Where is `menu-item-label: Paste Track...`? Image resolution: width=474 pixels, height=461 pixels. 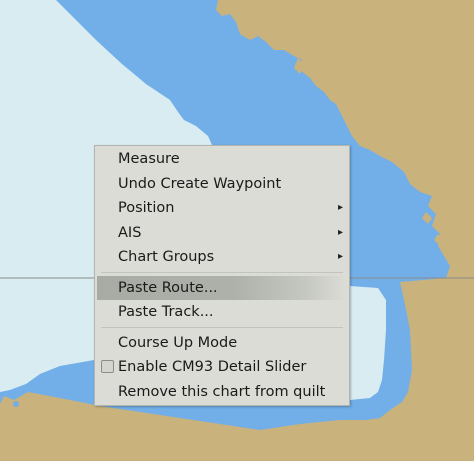 menu-item-label: Paste Track... is located at coordinates (166, 312).